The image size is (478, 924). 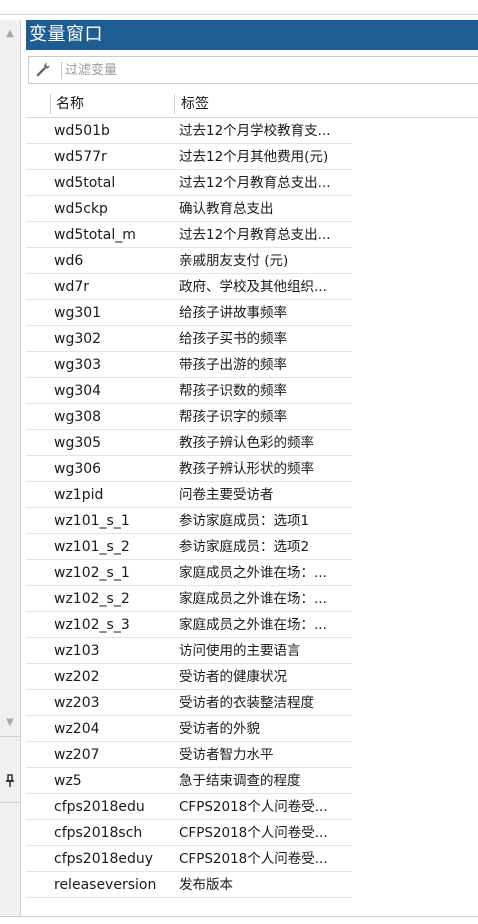 I want to click on variable-row: wz202 受访者的健康状况, so click(x=189, y=677).